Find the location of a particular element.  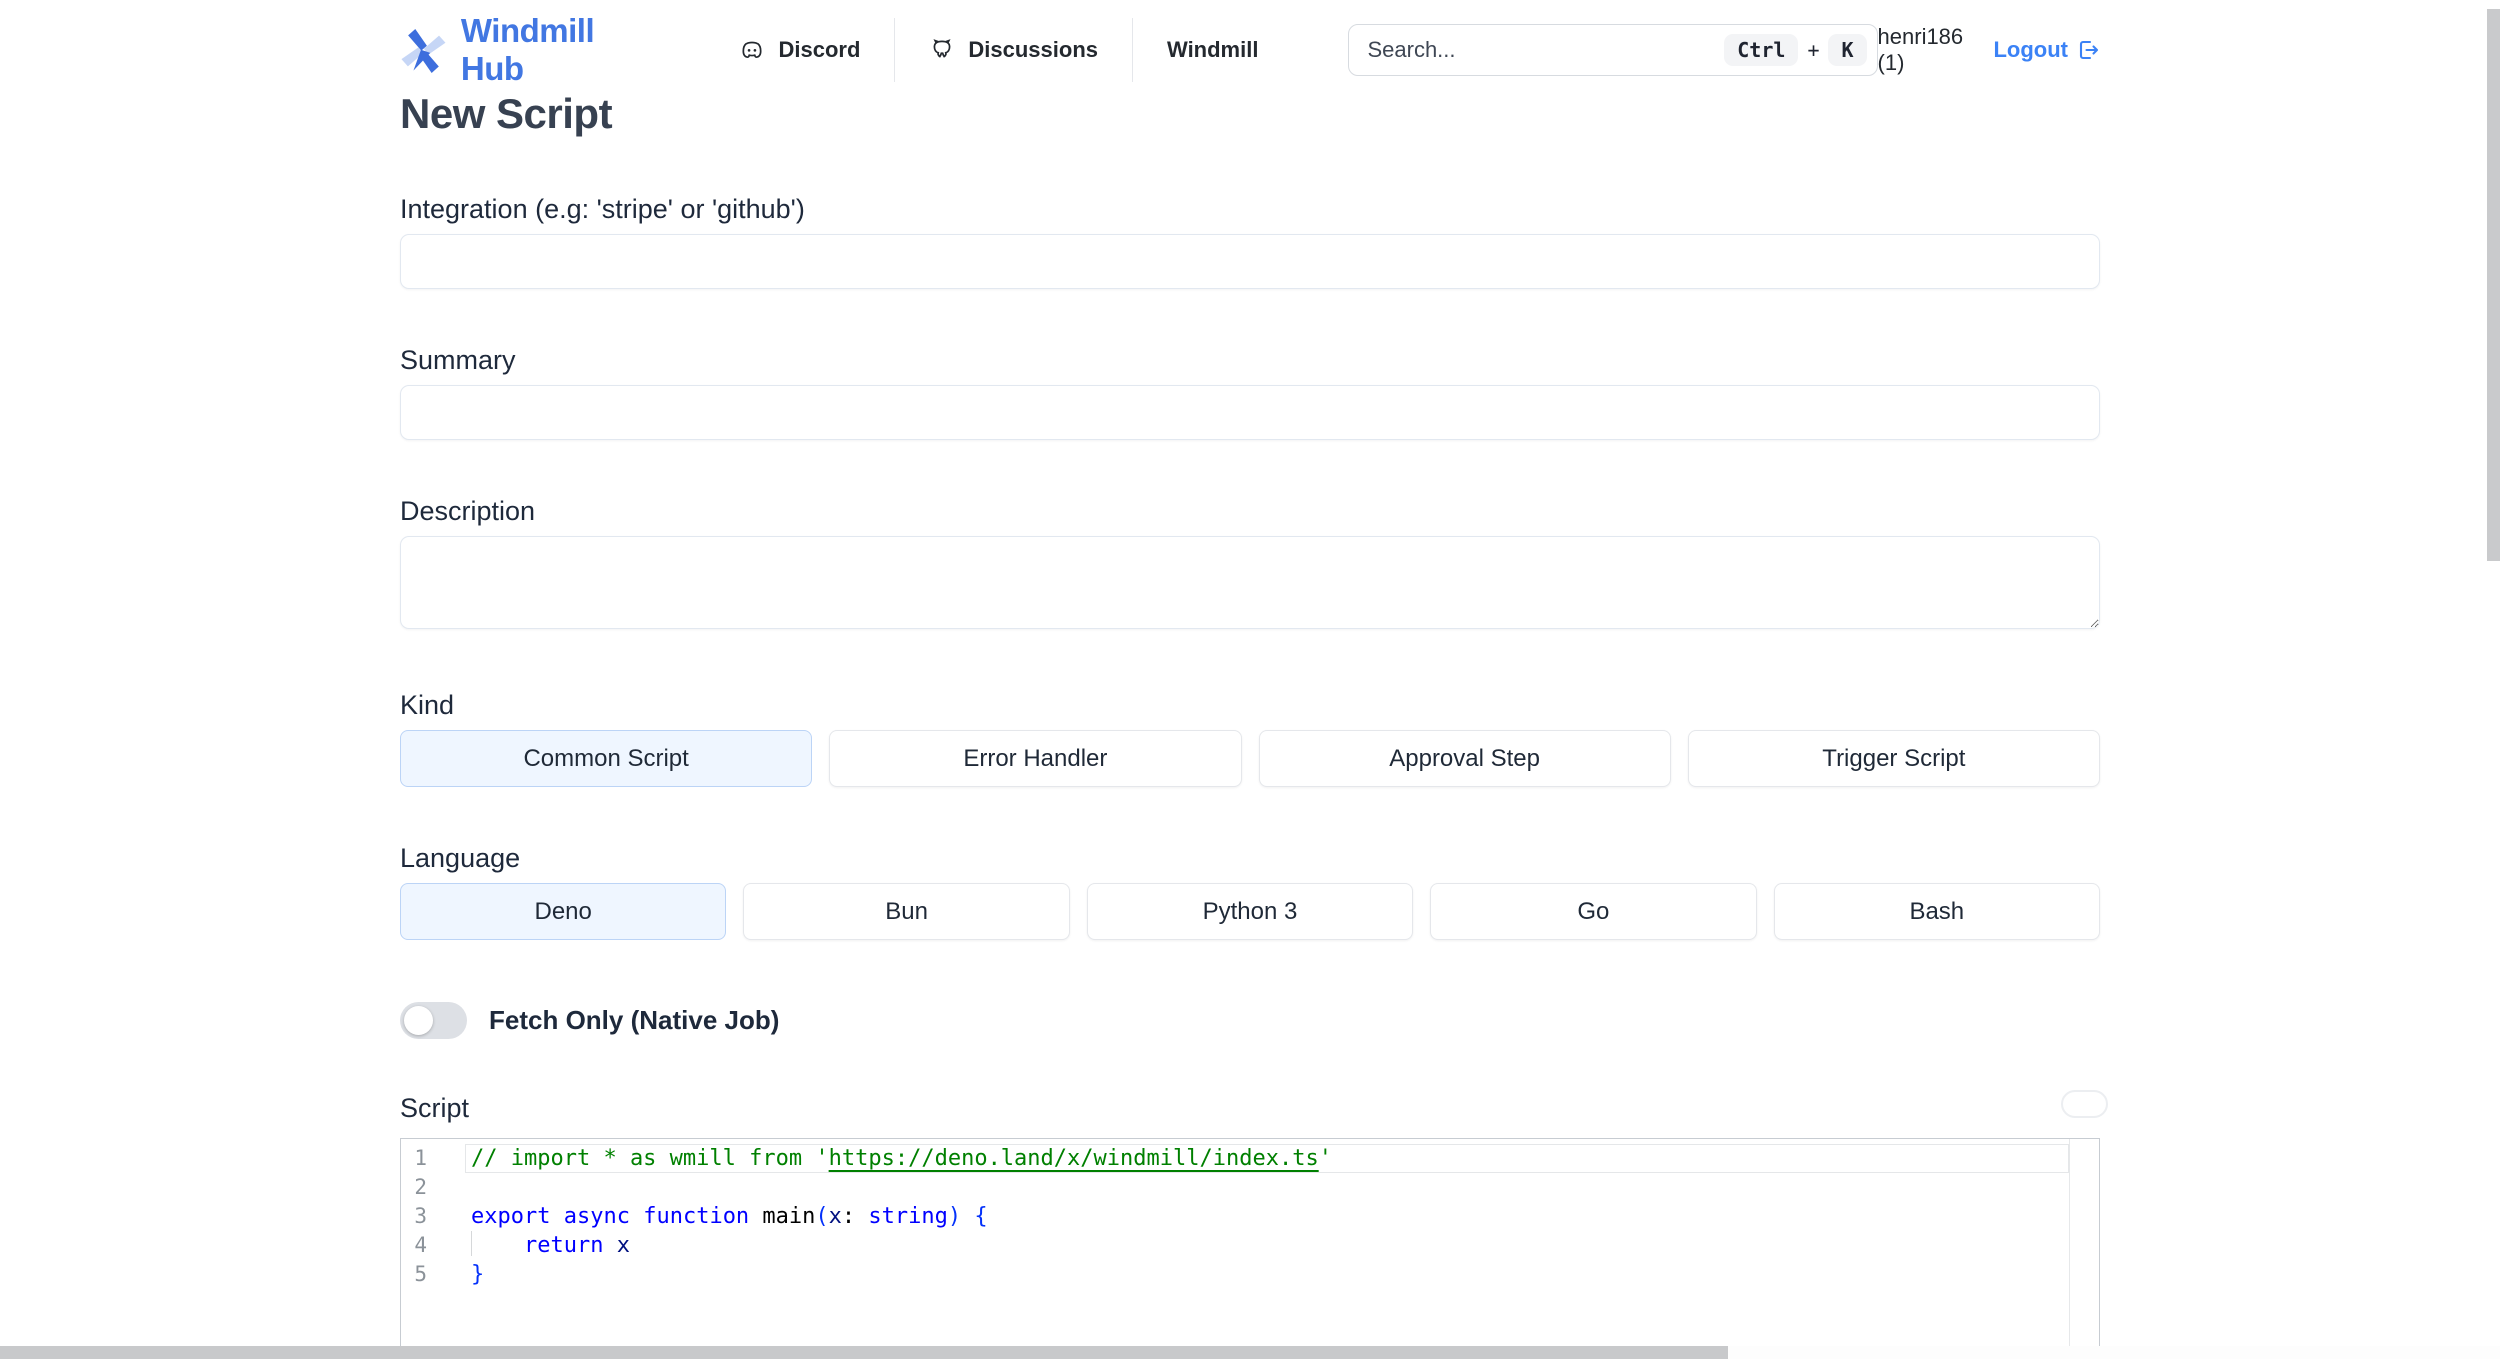

language-label: Language is located at coordinates (460, 858).